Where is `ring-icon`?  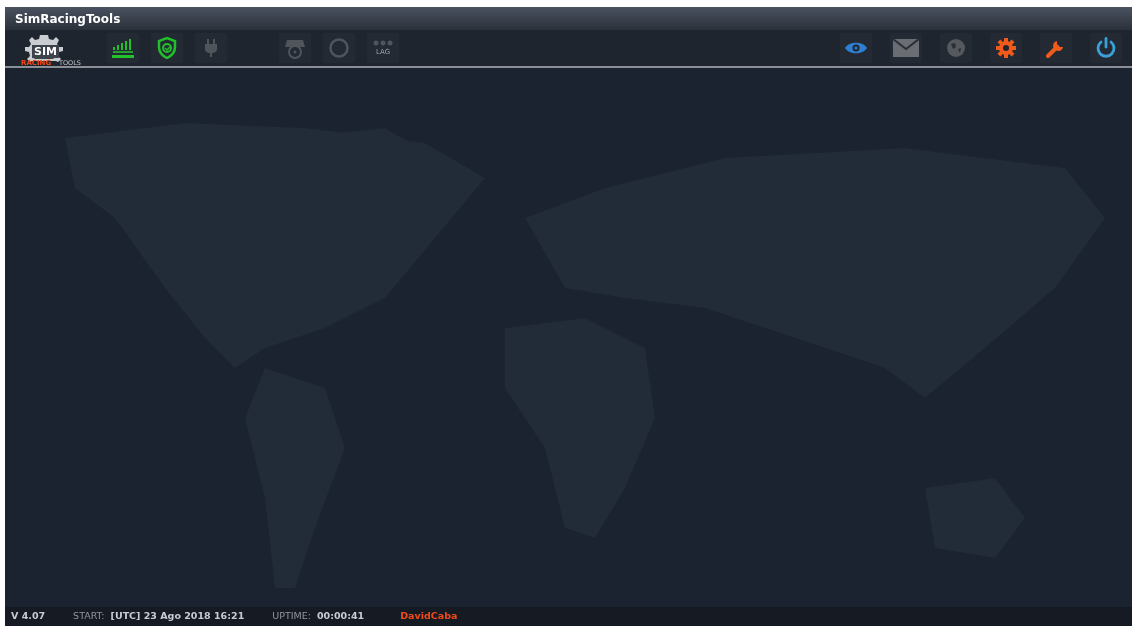 ring-icon is located at coordinates (339, 48).